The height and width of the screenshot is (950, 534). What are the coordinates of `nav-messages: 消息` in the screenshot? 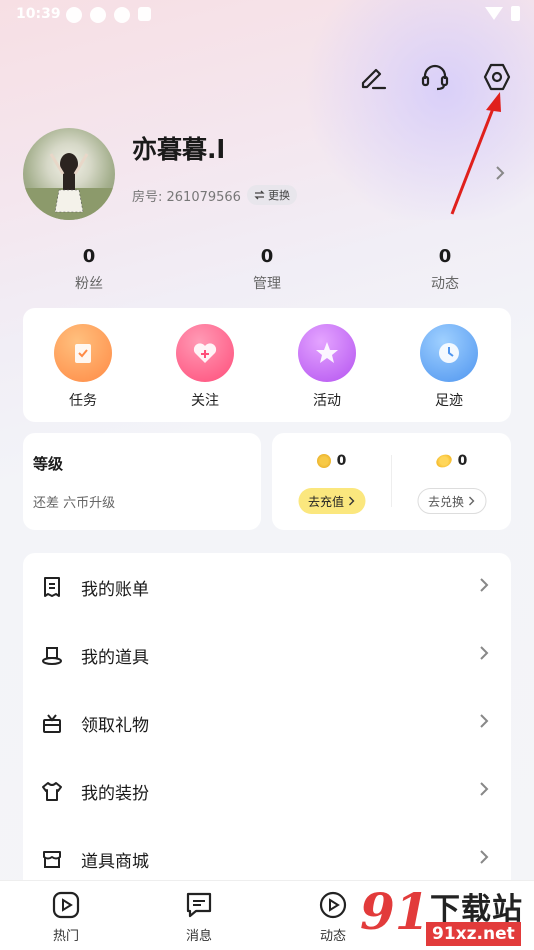 It's located at (199, 916).